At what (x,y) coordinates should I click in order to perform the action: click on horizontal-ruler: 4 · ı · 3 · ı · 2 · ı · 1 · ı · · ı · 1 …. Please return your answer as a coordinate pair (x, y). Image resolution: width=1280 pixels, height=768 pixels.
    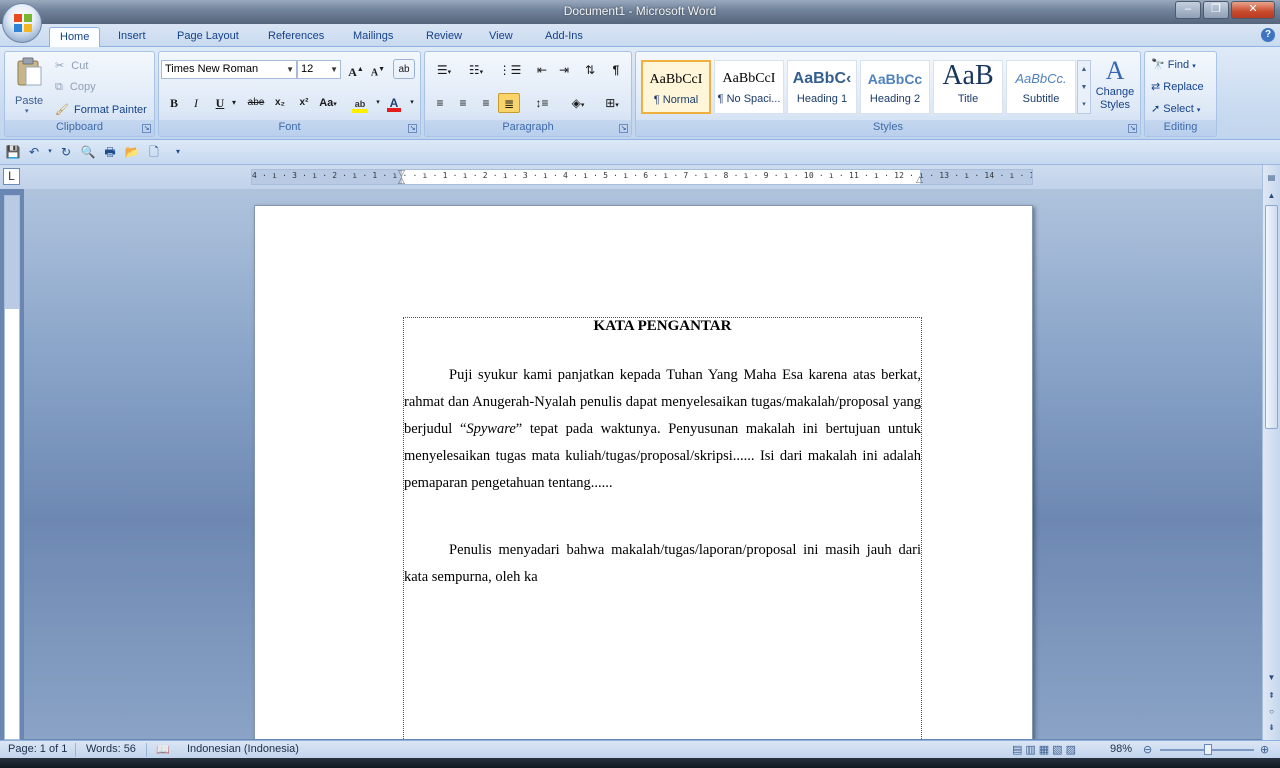
    Looking at the image, I should click on (642, 177).